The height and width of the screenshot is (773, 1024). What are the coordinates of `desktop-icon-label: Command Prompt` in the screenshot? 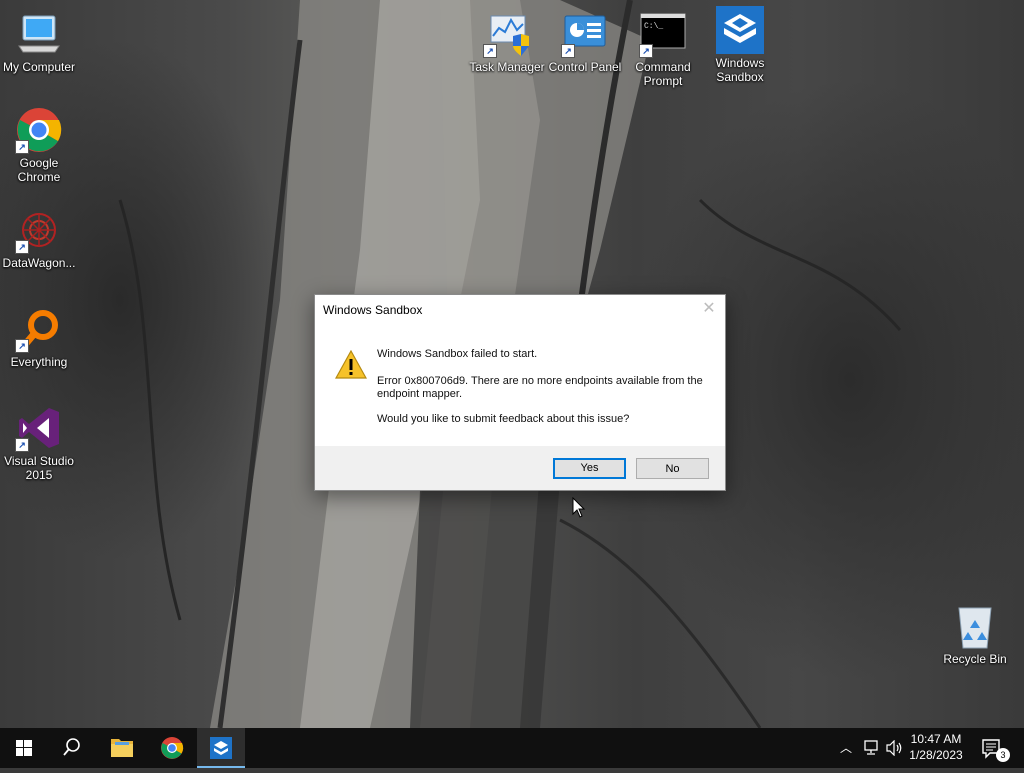 It's located at (663, 74).